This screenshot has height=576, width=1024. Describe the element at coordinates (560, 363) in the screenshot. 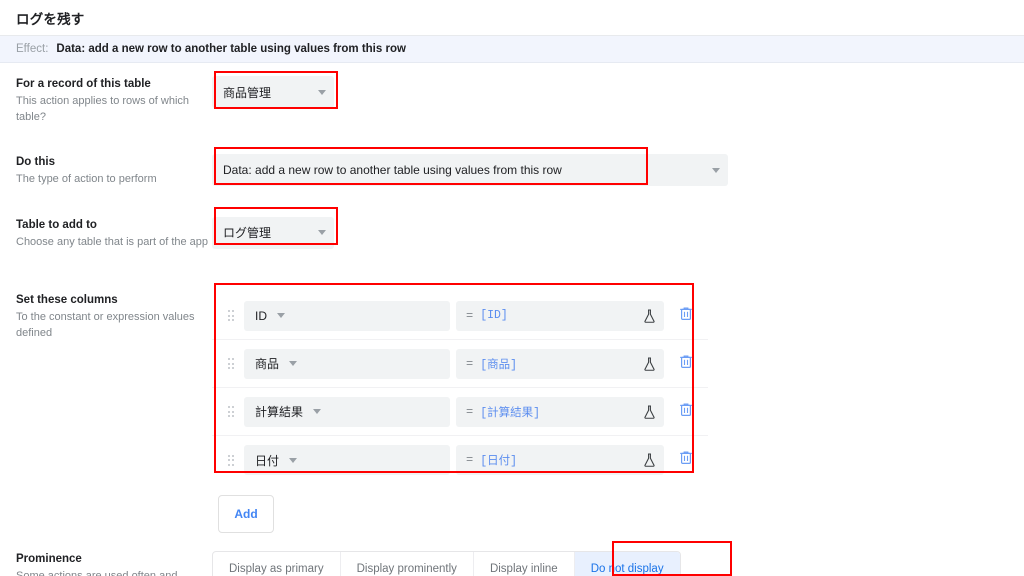

I see `expression-field: = [商品]` at that location.